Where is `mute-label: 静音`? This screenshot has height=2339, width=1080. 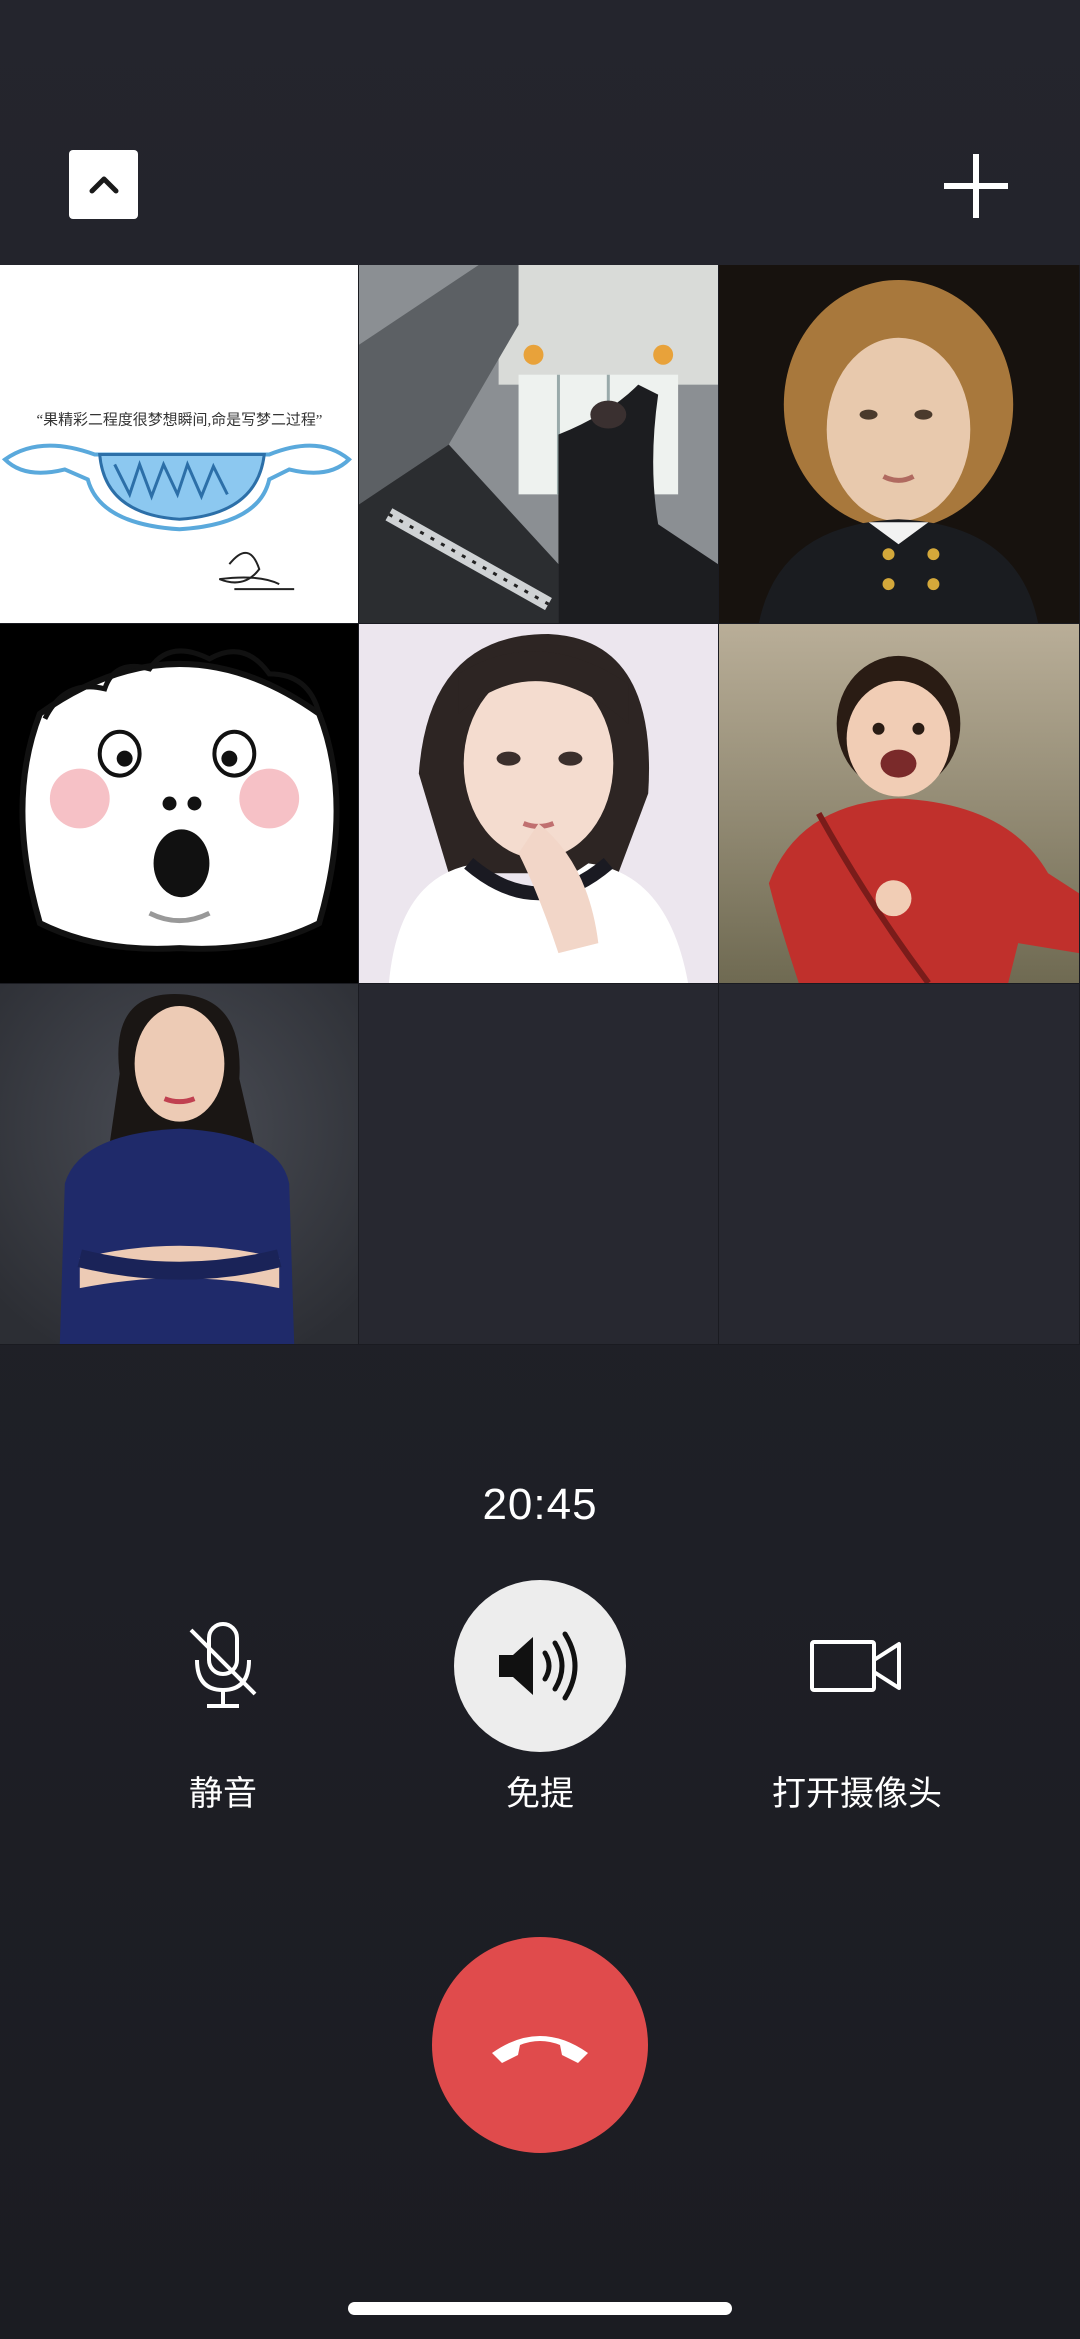 mute-label: 静音 is located at coordinates (223, 1794).